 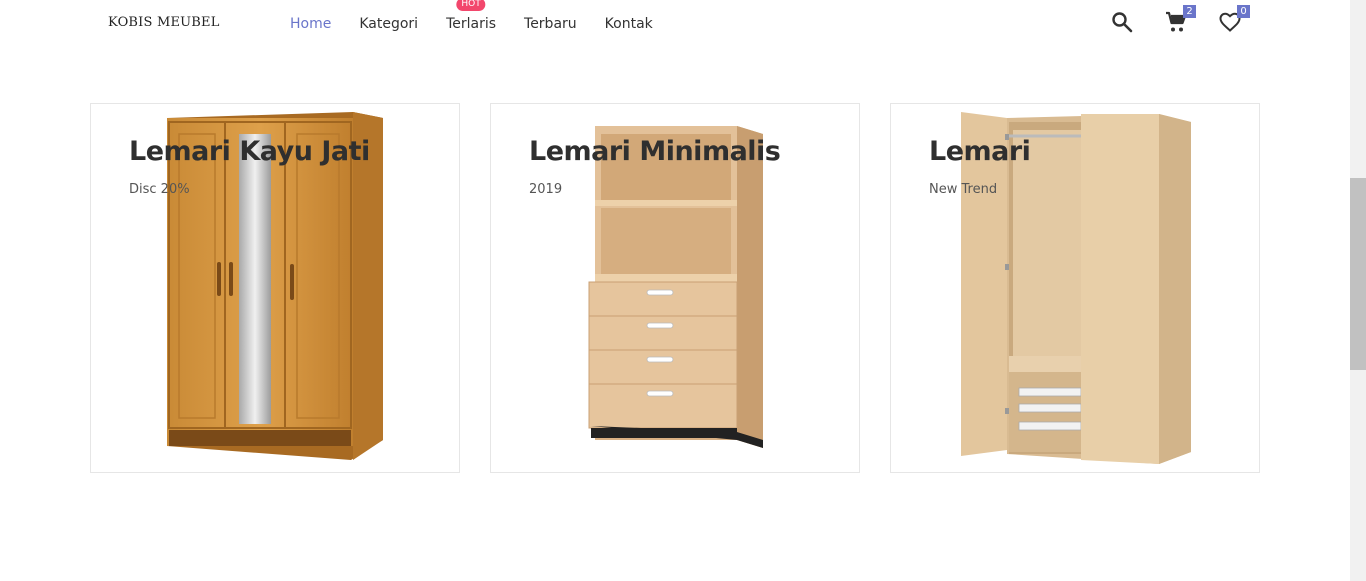 What do you see at coordinates (550, 24) in the screenshot?
I see `nav-terbaru: Terbaru` at bounding box center [550, 24].